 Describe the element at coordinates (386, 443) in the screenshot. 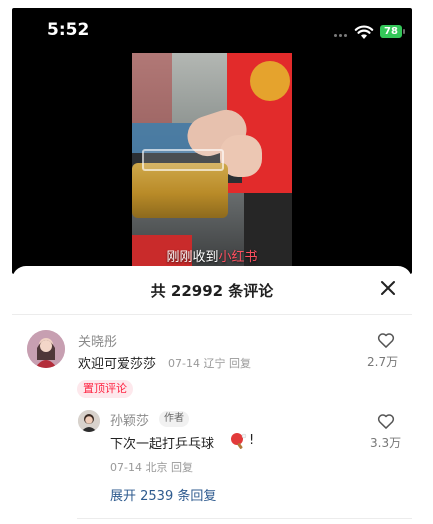

I see `reply-like-count: 3.3万` at that location.